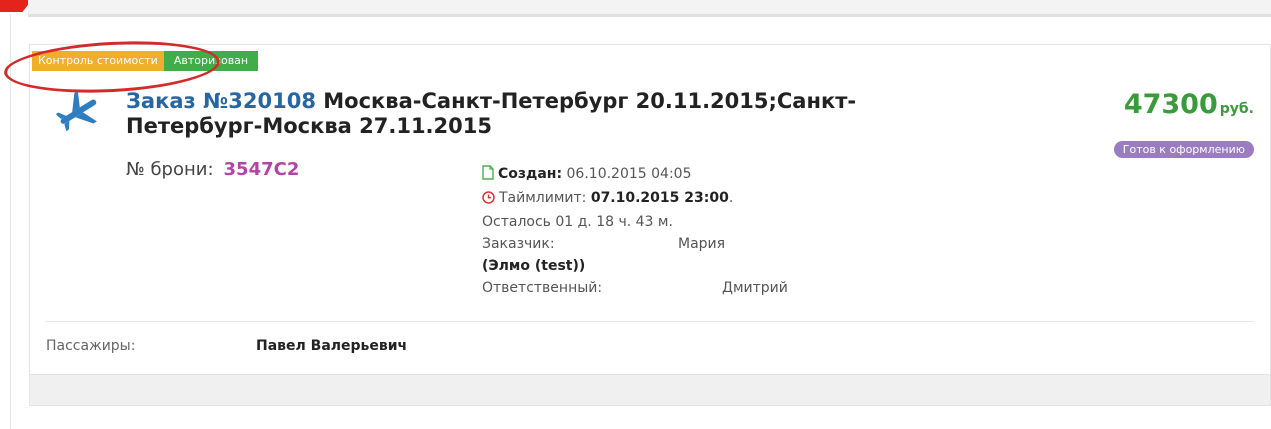 The width and height of the screenshot is (1271, 429). Describe the element at coordinates (577, 222) in the screenshot. I see `remaining-time: Осталось 01 д. 18 ч. 43 м.` at that location.